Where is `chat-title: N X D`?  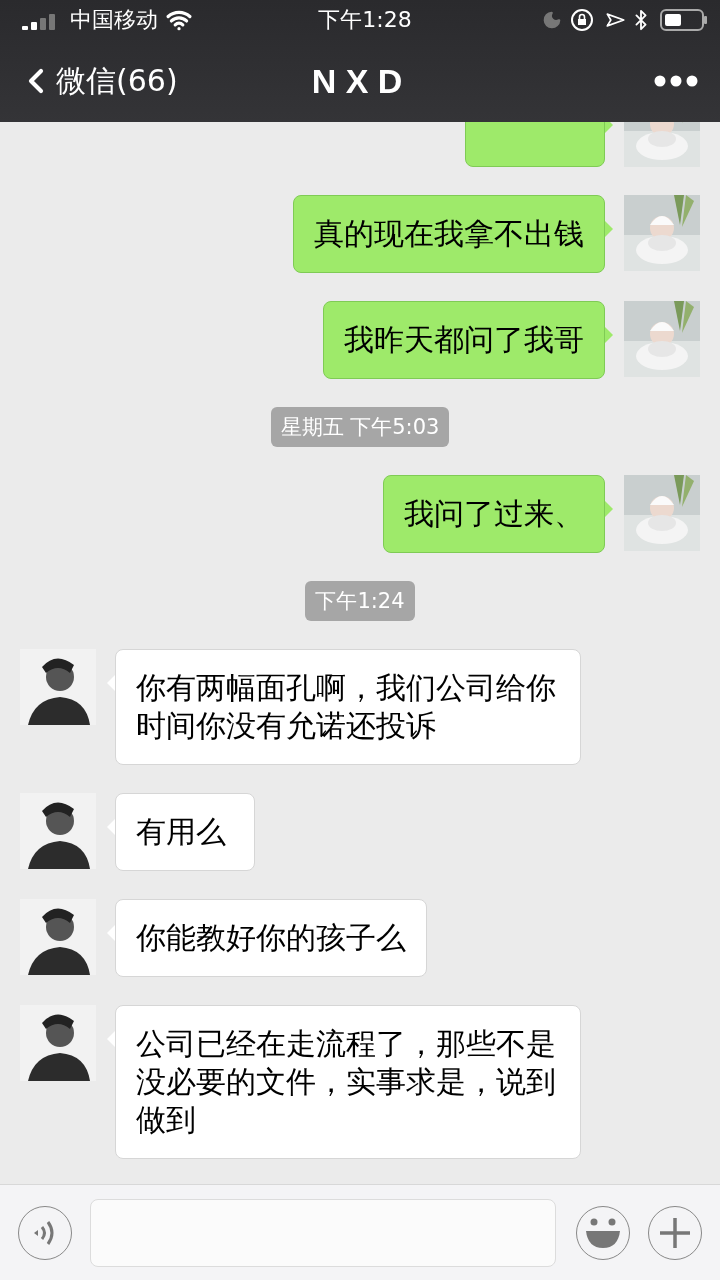
chat-title: N X D is located at coordinates (357, 81).